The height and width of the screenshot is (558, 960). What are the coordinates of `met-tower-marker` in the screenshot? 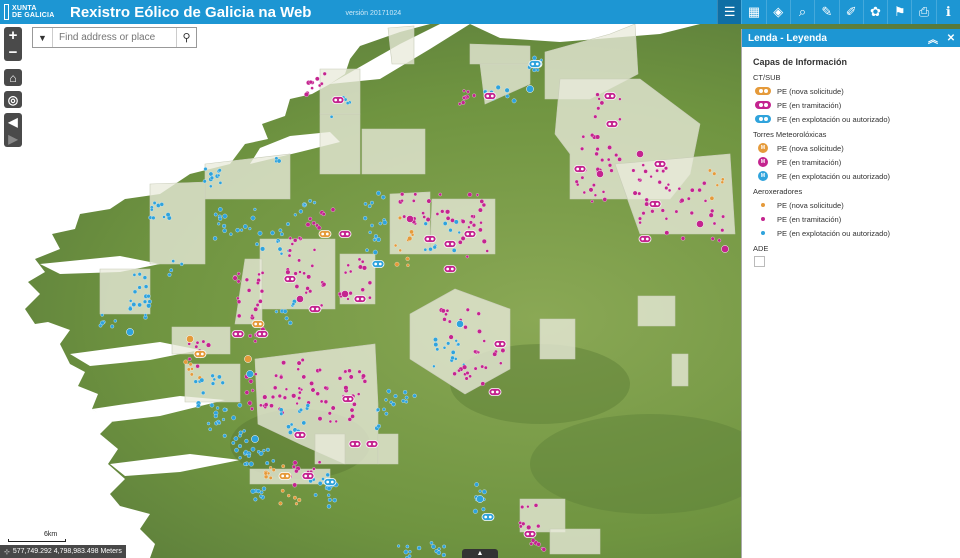 It's located at (410, 219).